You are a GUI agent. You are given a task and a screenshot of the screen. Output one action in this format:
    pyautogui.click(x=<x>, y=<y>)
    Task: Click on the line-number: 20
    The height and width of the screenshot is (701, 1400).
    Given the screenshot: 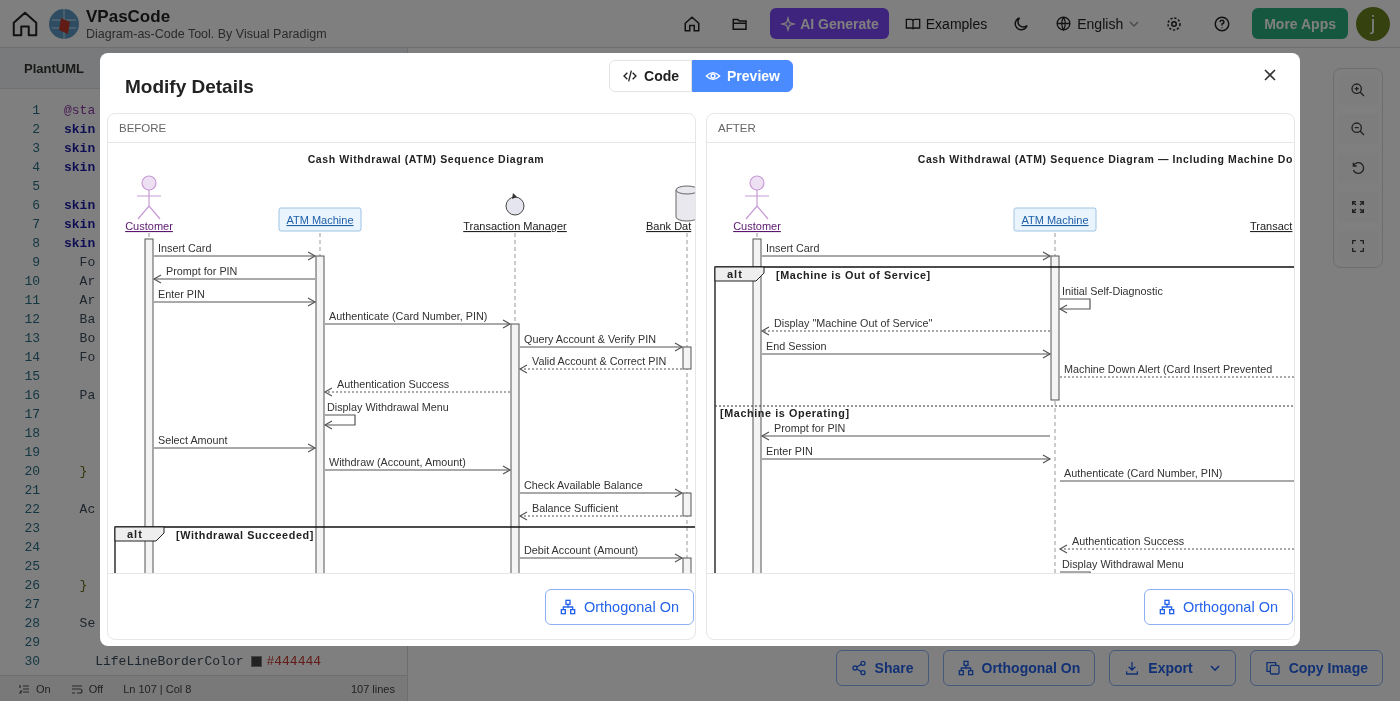 What is the action you would take?
    pyautogui.click(x=31, y=471)
    